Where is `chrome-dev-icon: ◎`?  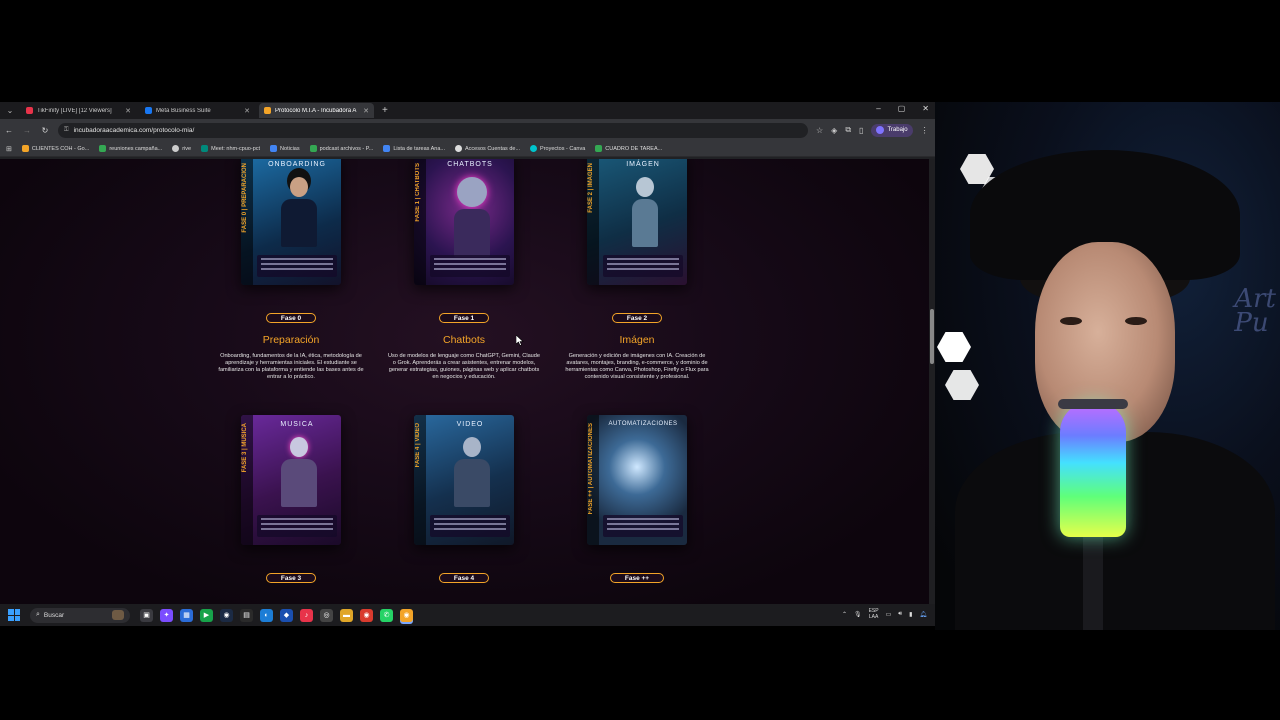
chrome-dev-icon: ◎ is located at coordinates (326, 615).